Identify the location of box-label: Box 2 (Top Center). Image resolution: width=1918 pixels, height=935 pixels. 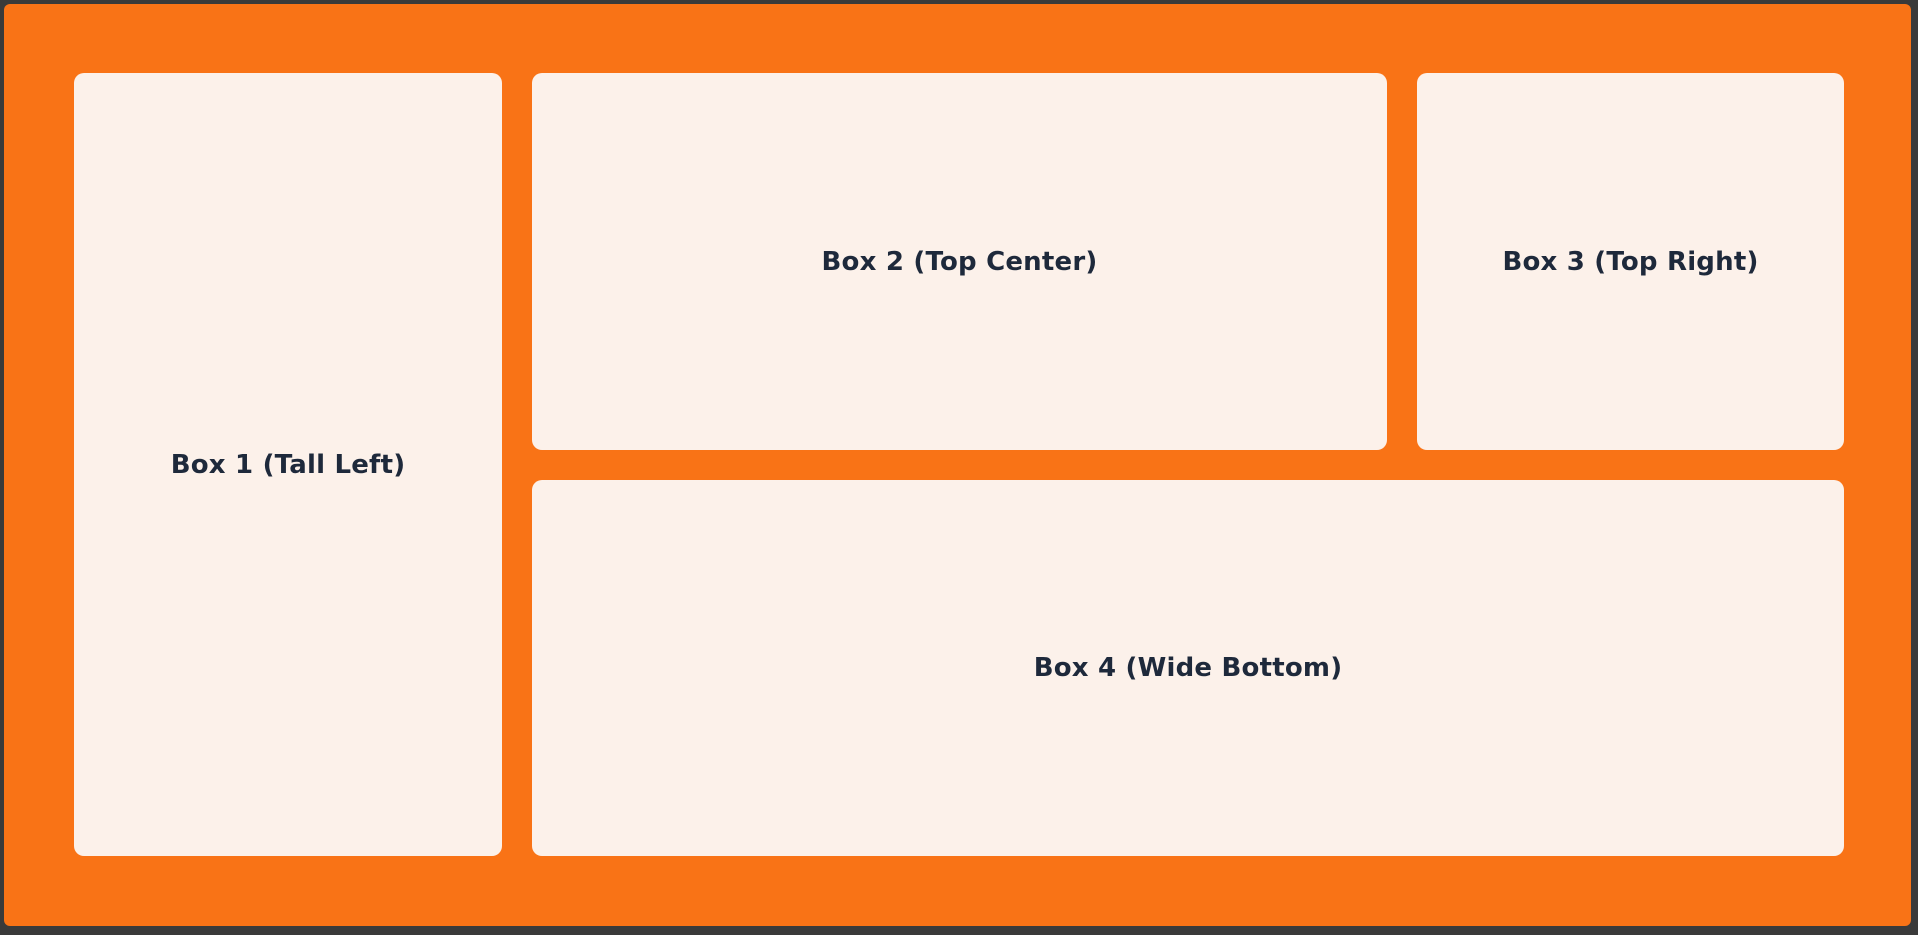
(959, 261).